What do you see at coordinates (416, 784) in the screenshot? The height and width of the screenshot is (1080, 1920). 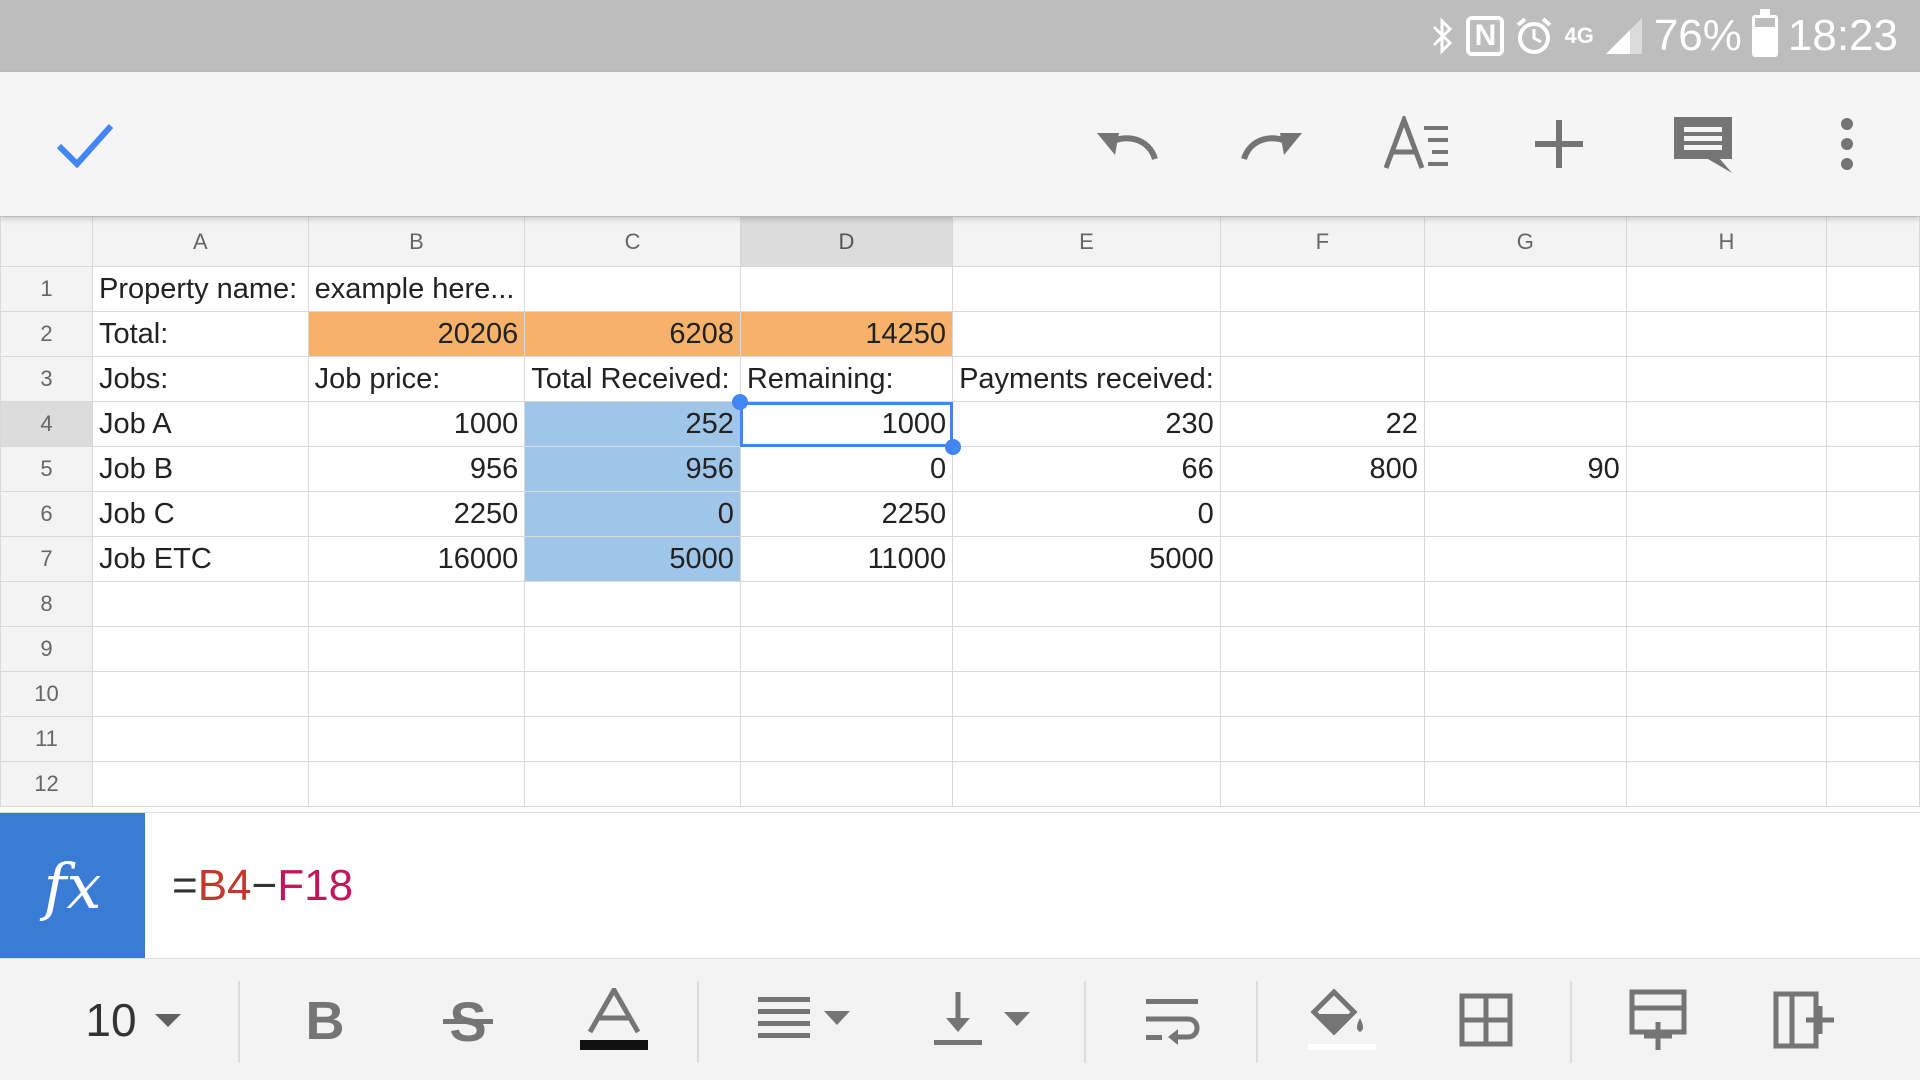 I see `cell-b12` at bounding box center [416, 784].